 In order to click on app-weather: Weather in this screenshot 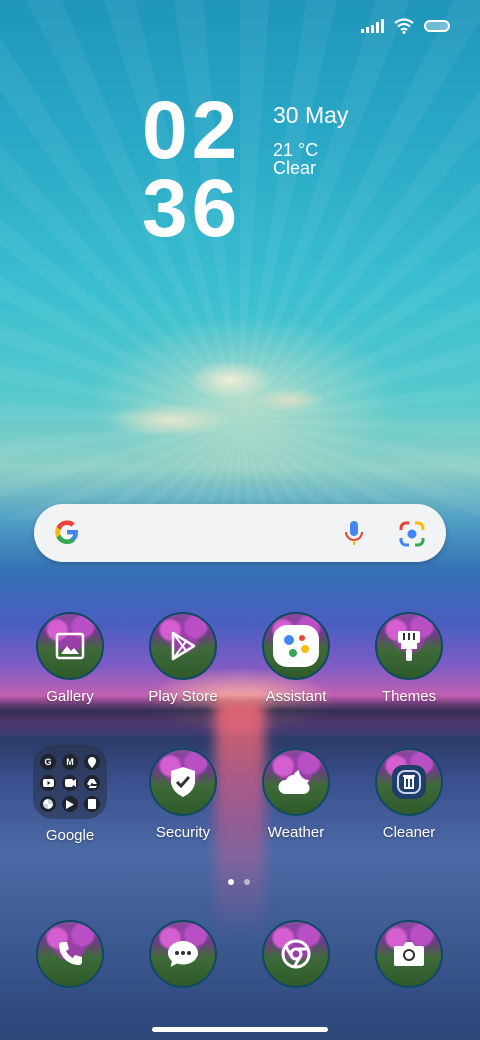, I will do `click(296, 794)`.